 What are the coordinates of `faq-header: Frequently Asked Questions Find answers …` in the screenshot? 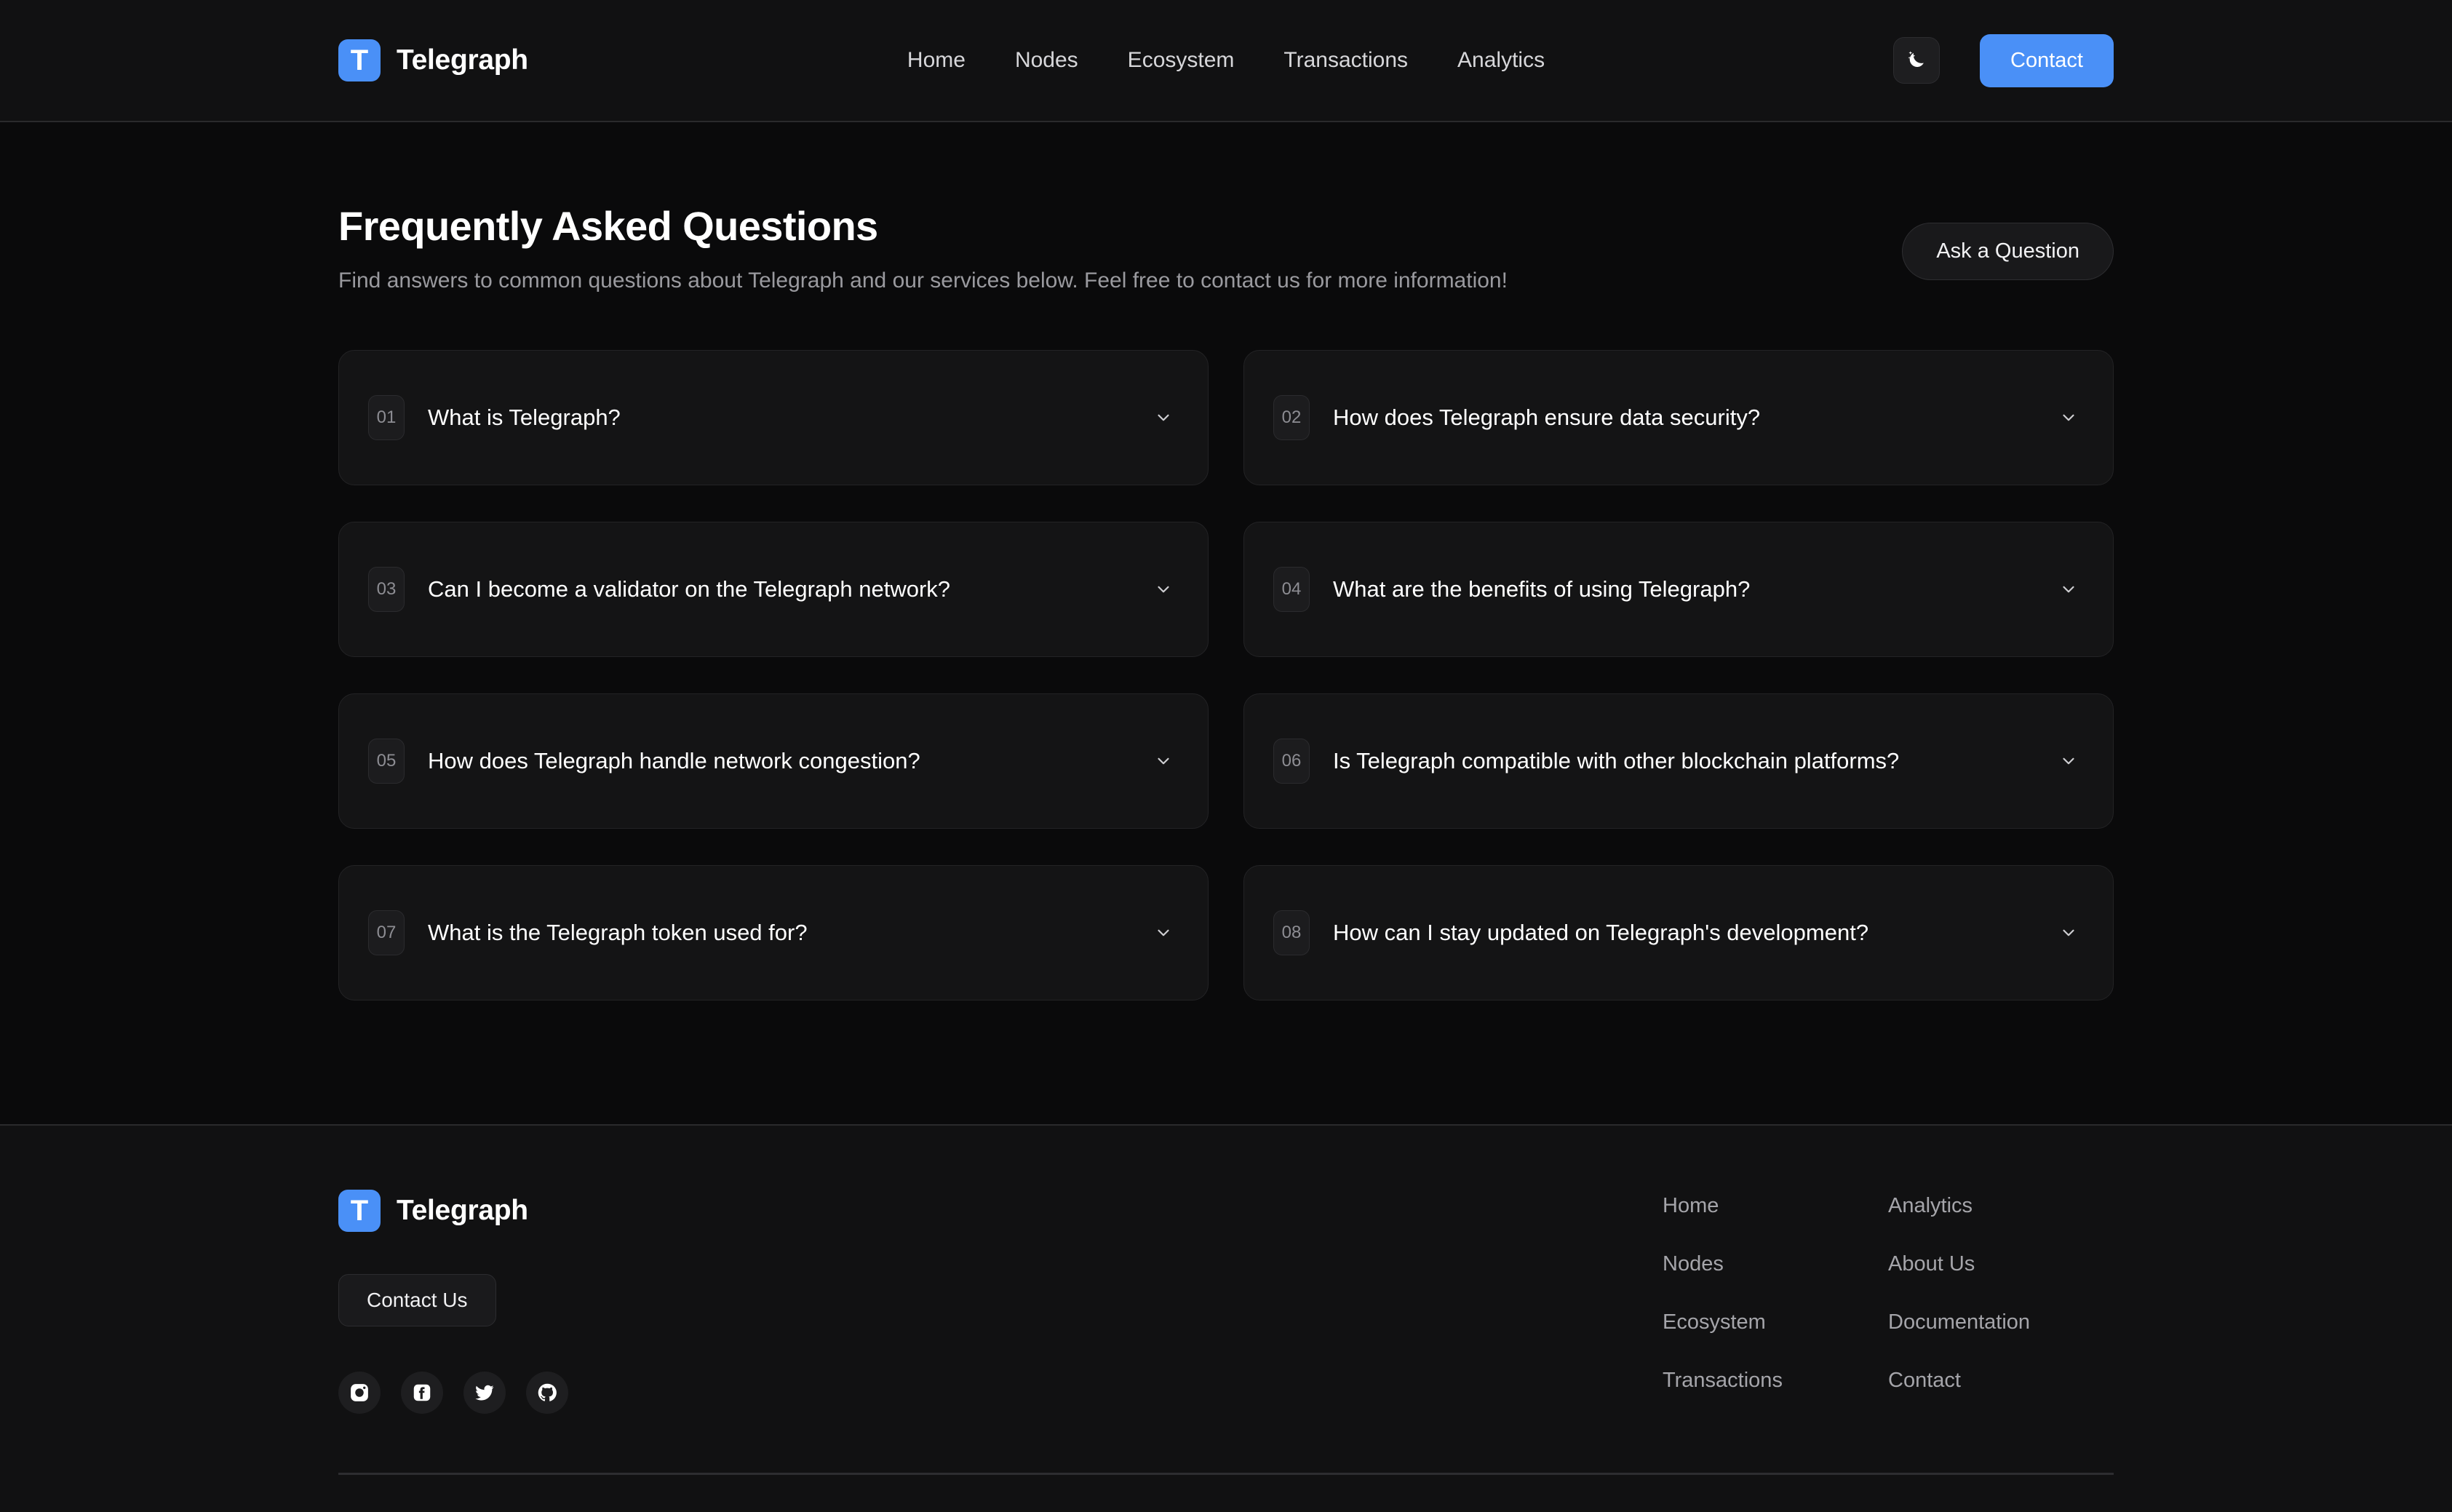 It's located at (1226, 207).